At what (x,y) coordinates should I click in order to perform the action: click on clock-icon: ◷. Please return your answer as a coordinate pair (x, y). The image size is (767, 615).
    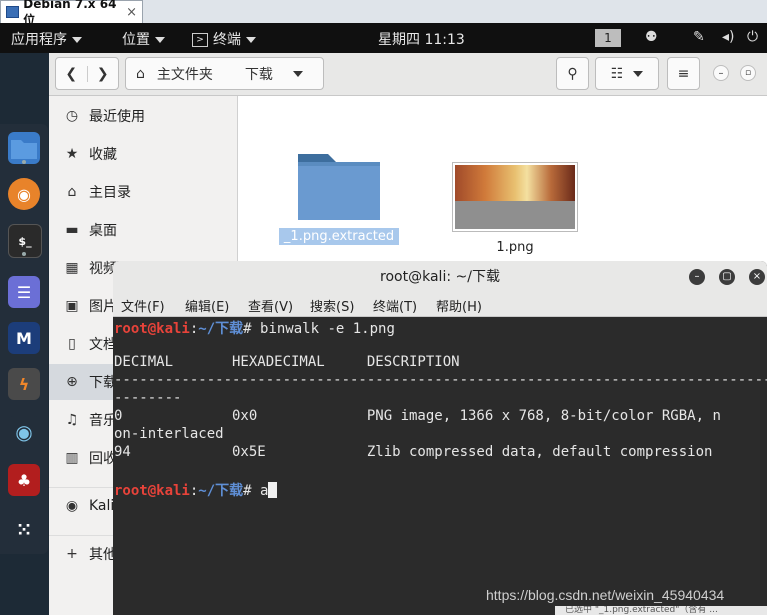
    Looking at the image, I should click on (72, 116).